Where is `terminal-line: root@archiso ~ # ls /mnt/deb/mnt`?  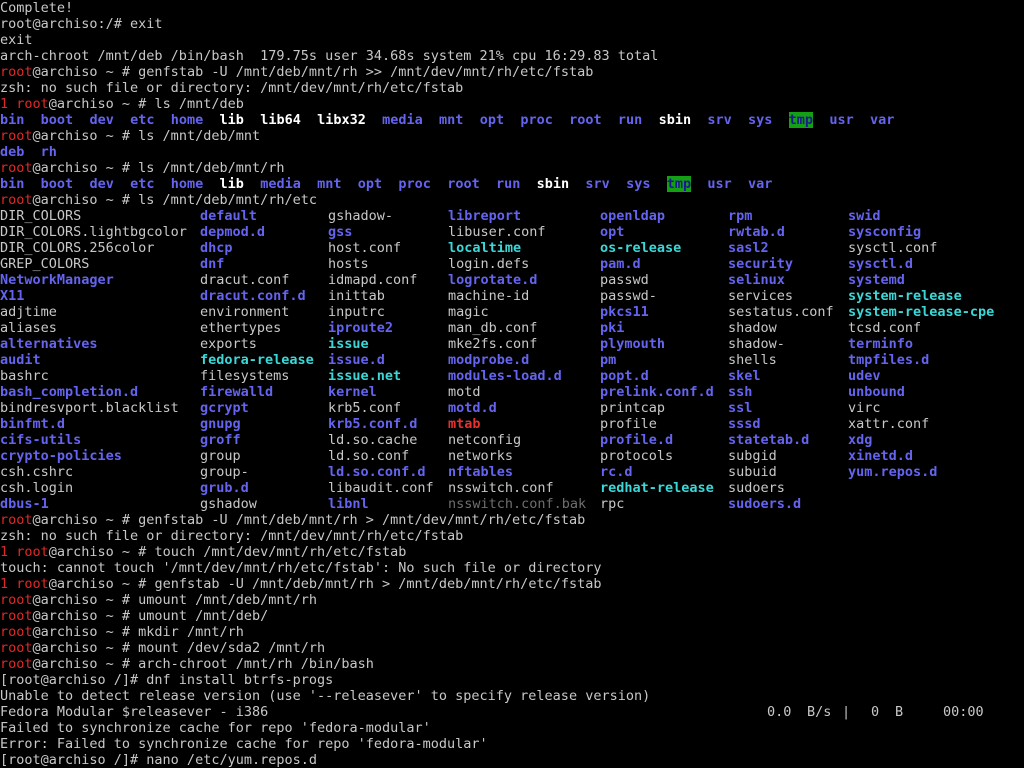
terminal-line: root@archiso ~ # ls /mnt/deb/mnt is located at coordinates (130, 136).